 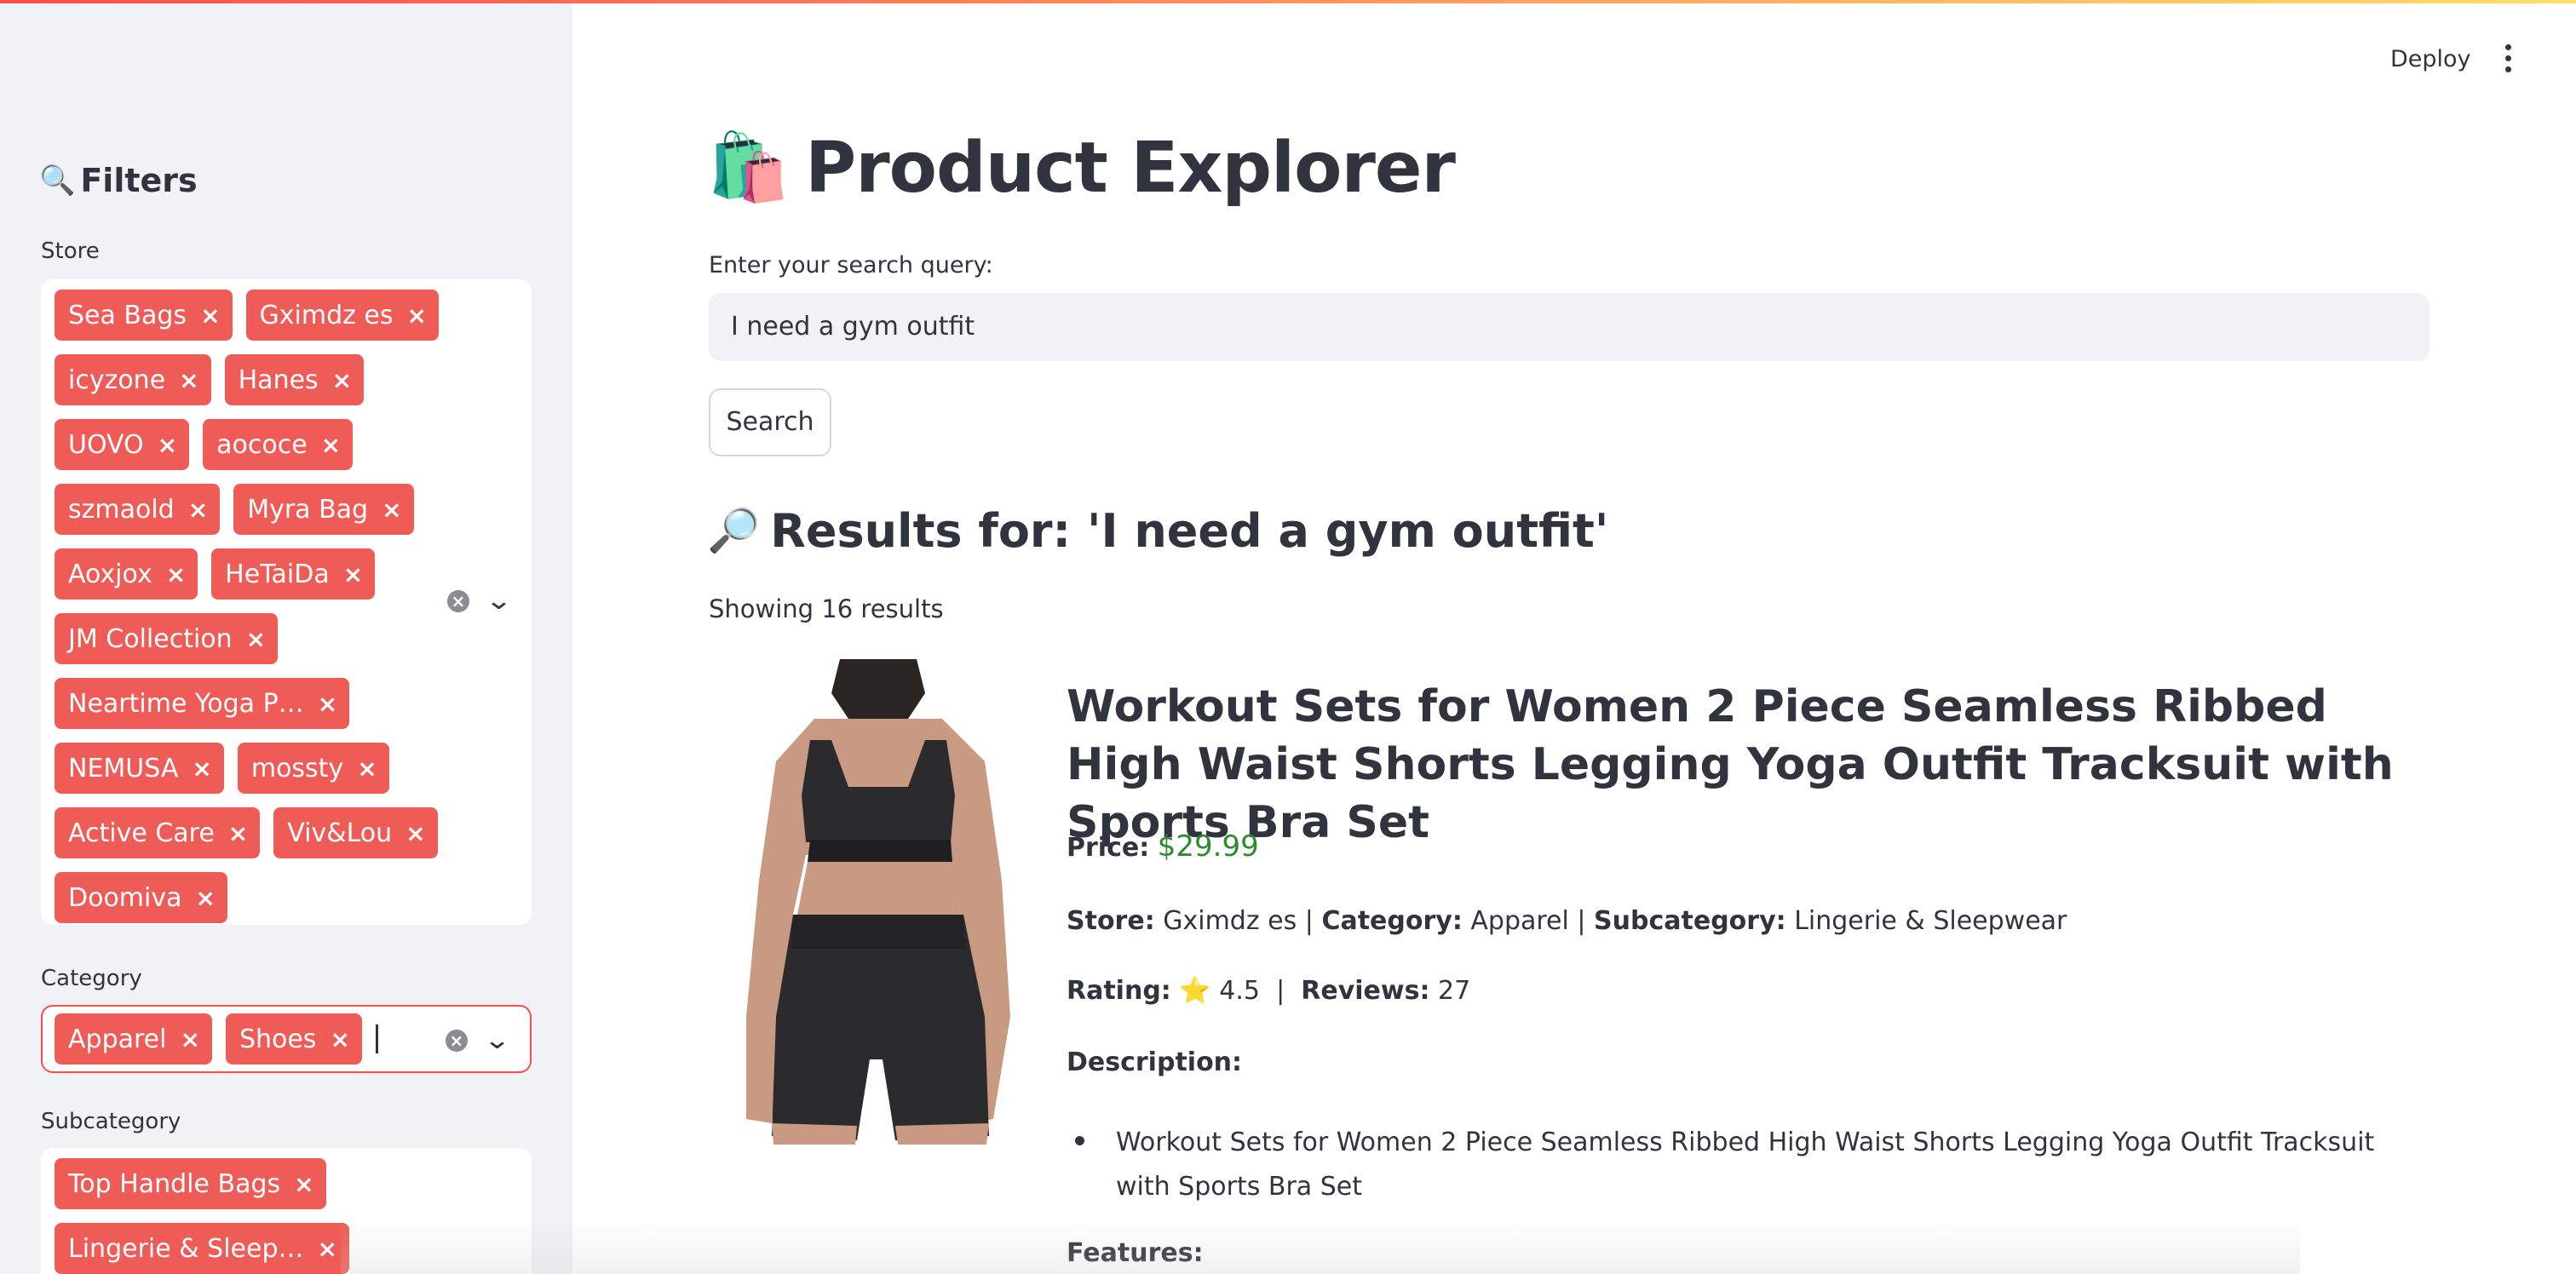 What do you see at coordinates (117, 379) in the screenshot?
I see `filter-tag-label: icyzone` at bounding box center [117, 379].